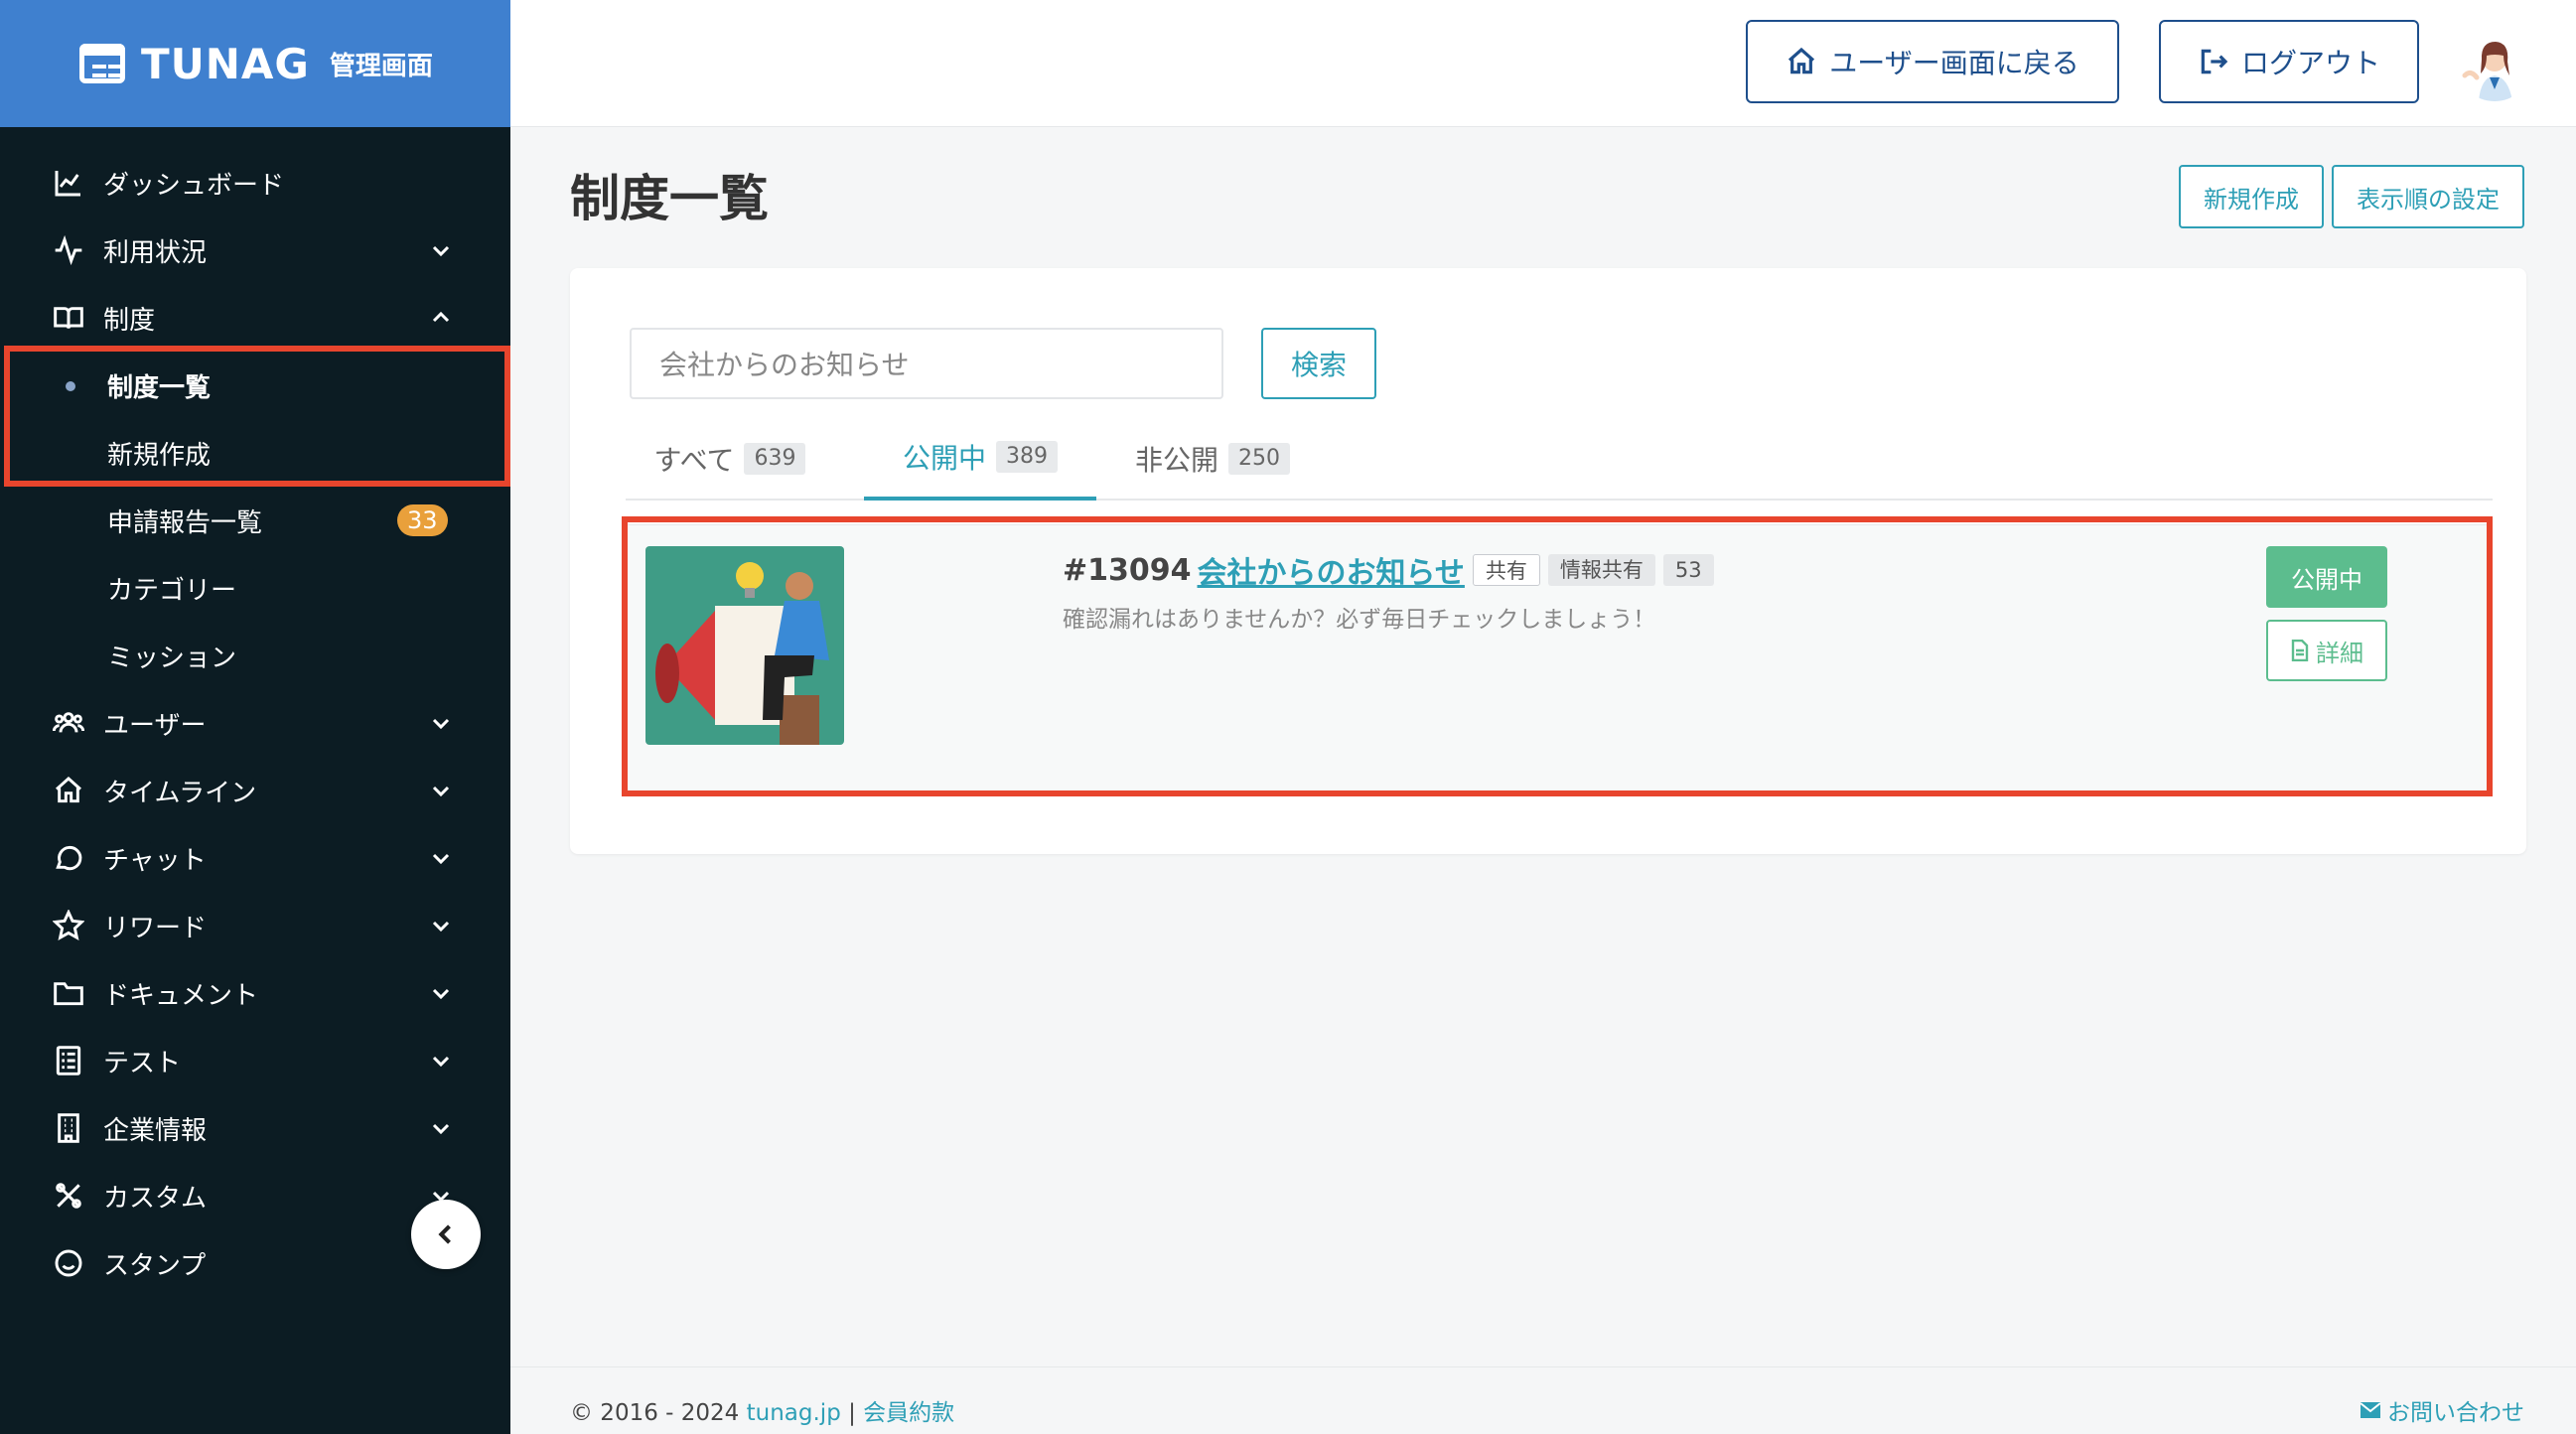  What do you see at coordinates (944, 458) in the screenshot?
I see `tab-label: 公開中` at bounding box center [944, 458].